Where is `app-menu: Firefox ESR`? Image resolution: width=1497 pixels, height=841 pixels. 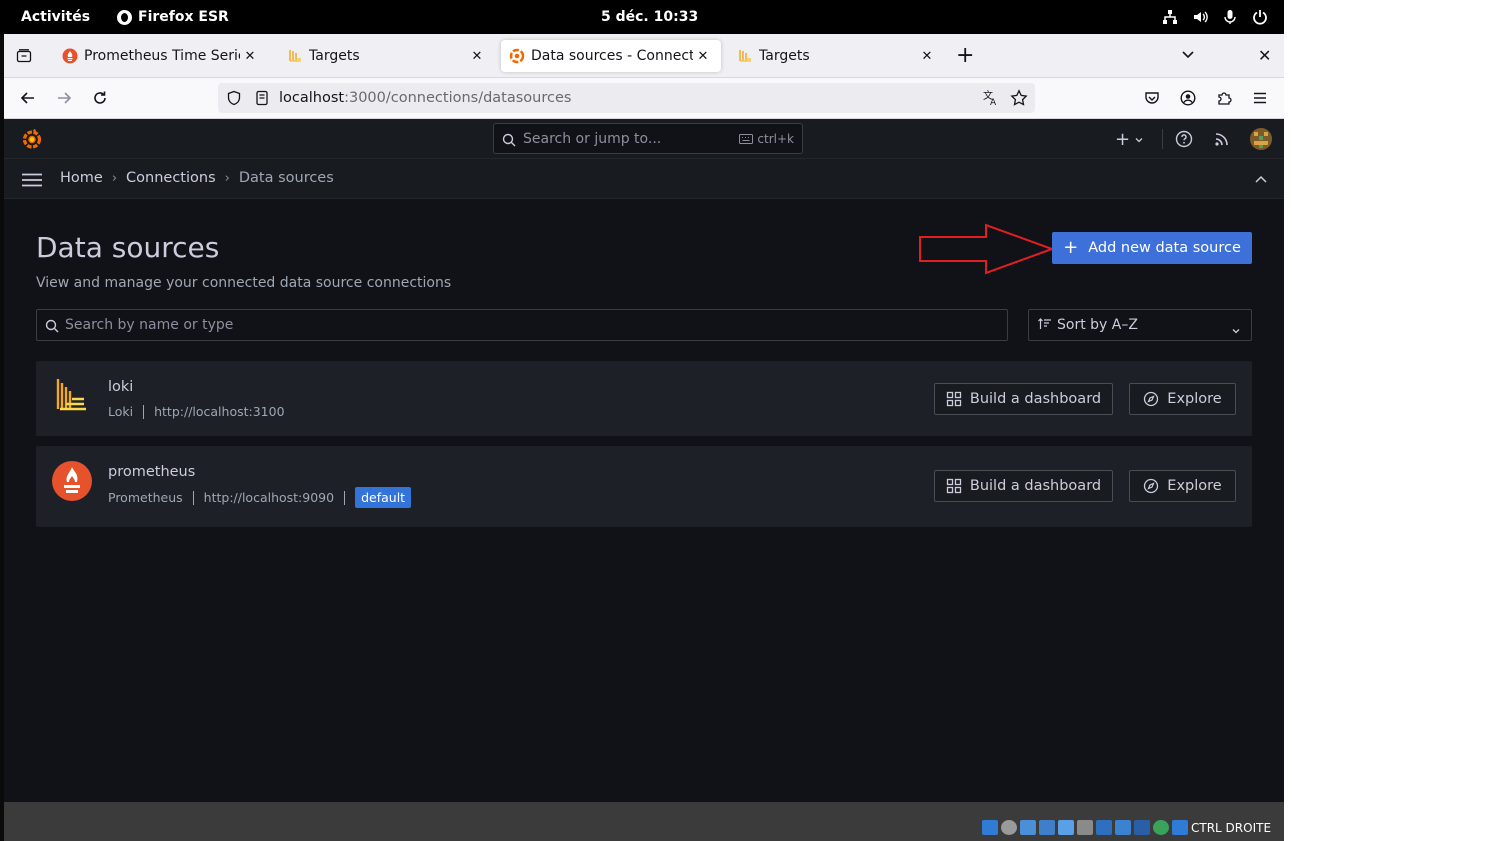 app-menu: Firefox ESR is located at coordinates (173, 17).